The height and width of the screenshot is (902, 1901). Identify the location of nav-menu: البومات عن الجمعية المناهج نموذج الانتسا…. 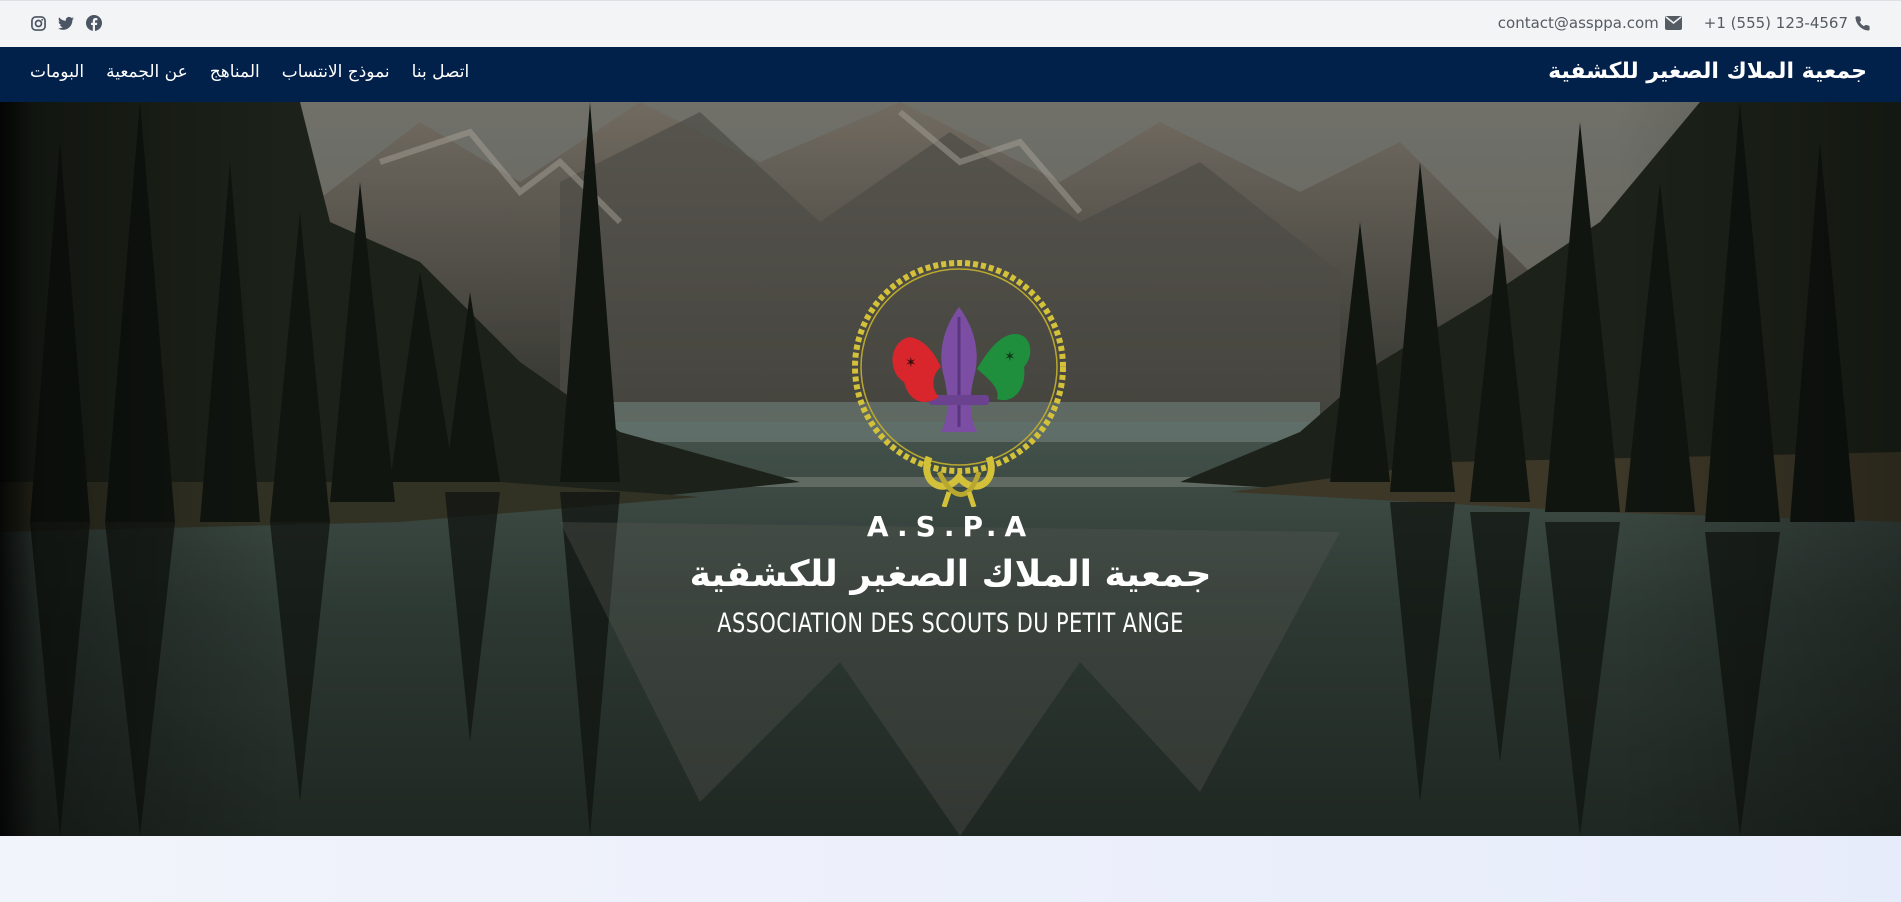
(249, 72).